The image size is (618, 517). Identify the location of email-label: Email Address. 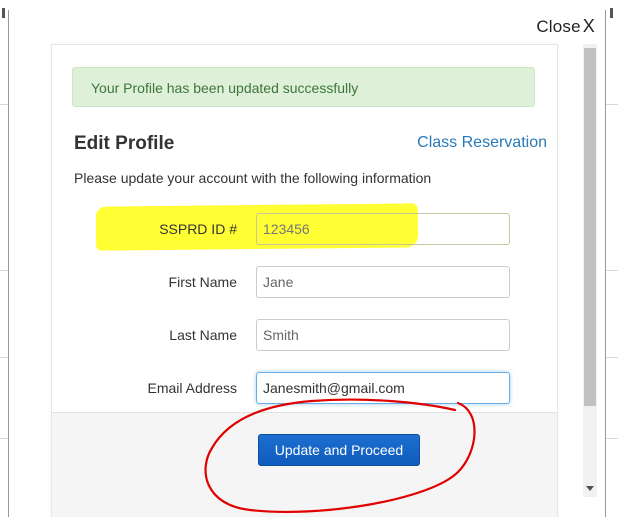
(192, 388).